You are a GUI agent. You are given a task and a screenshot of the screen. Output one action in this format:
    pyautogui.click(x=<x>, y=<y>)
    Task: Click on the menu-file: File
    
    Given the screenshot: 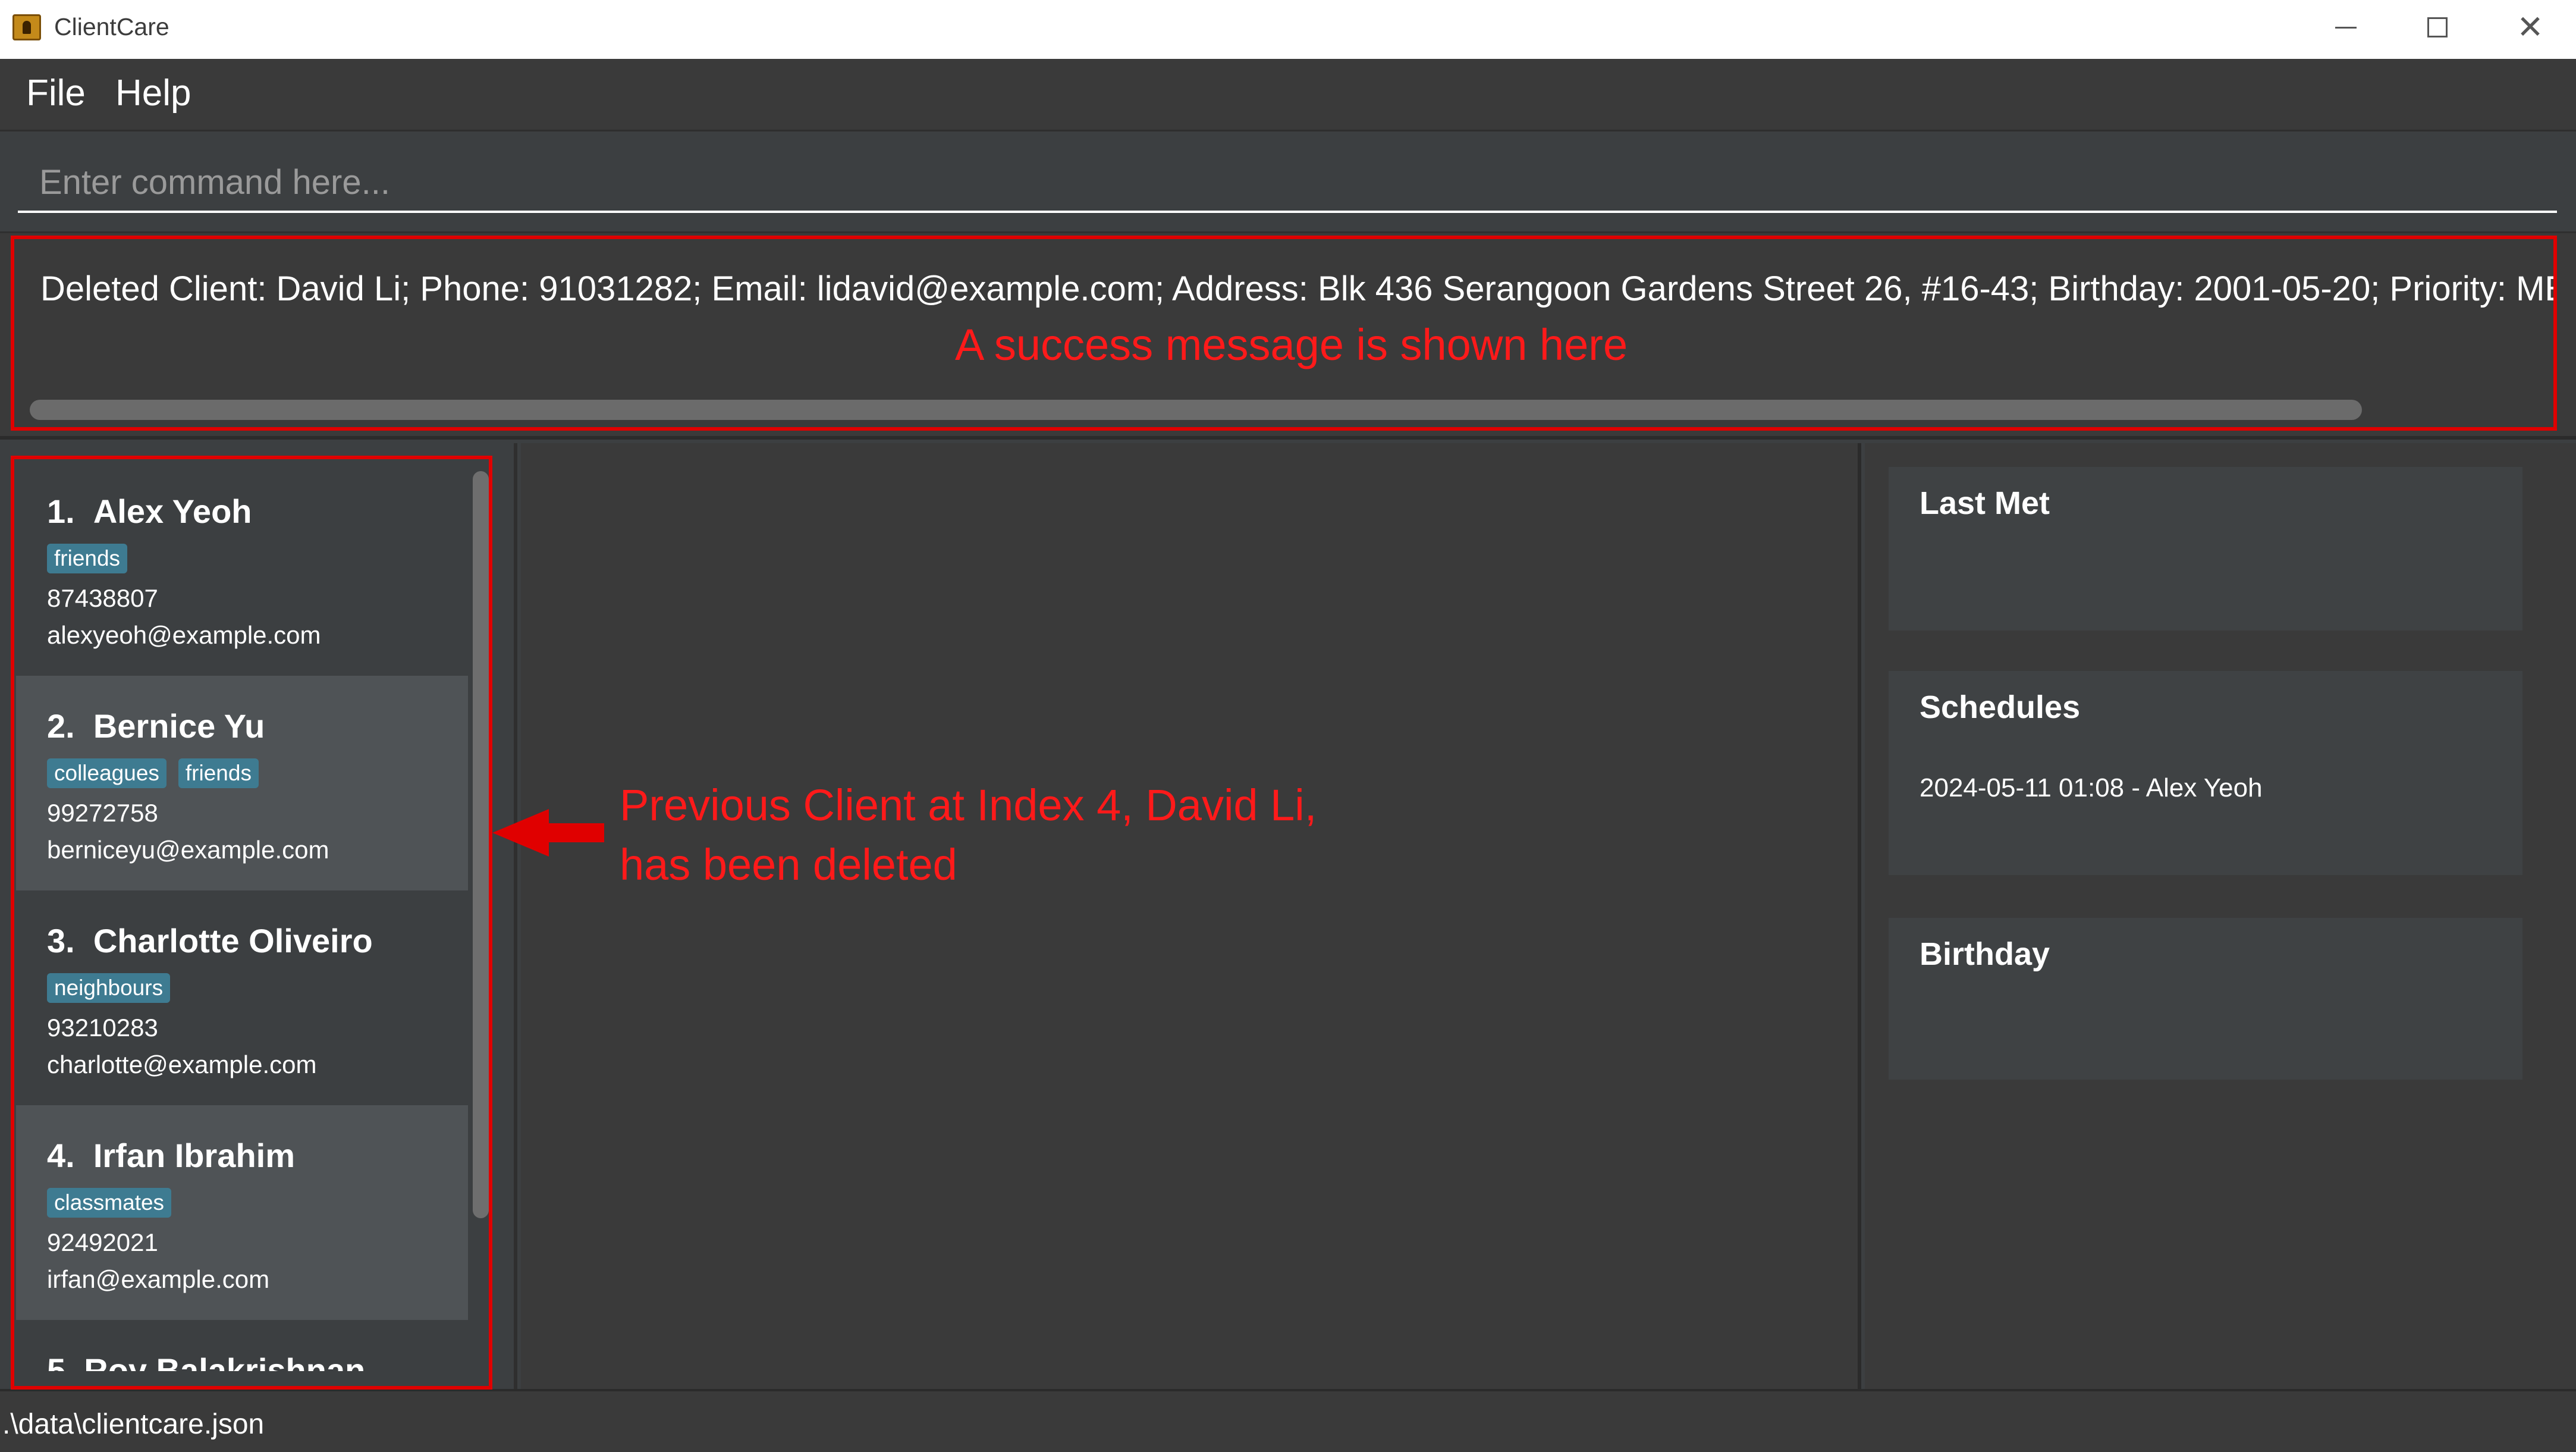 What is the action you would take?
    pyautogui.click(x=56, y=93)
    